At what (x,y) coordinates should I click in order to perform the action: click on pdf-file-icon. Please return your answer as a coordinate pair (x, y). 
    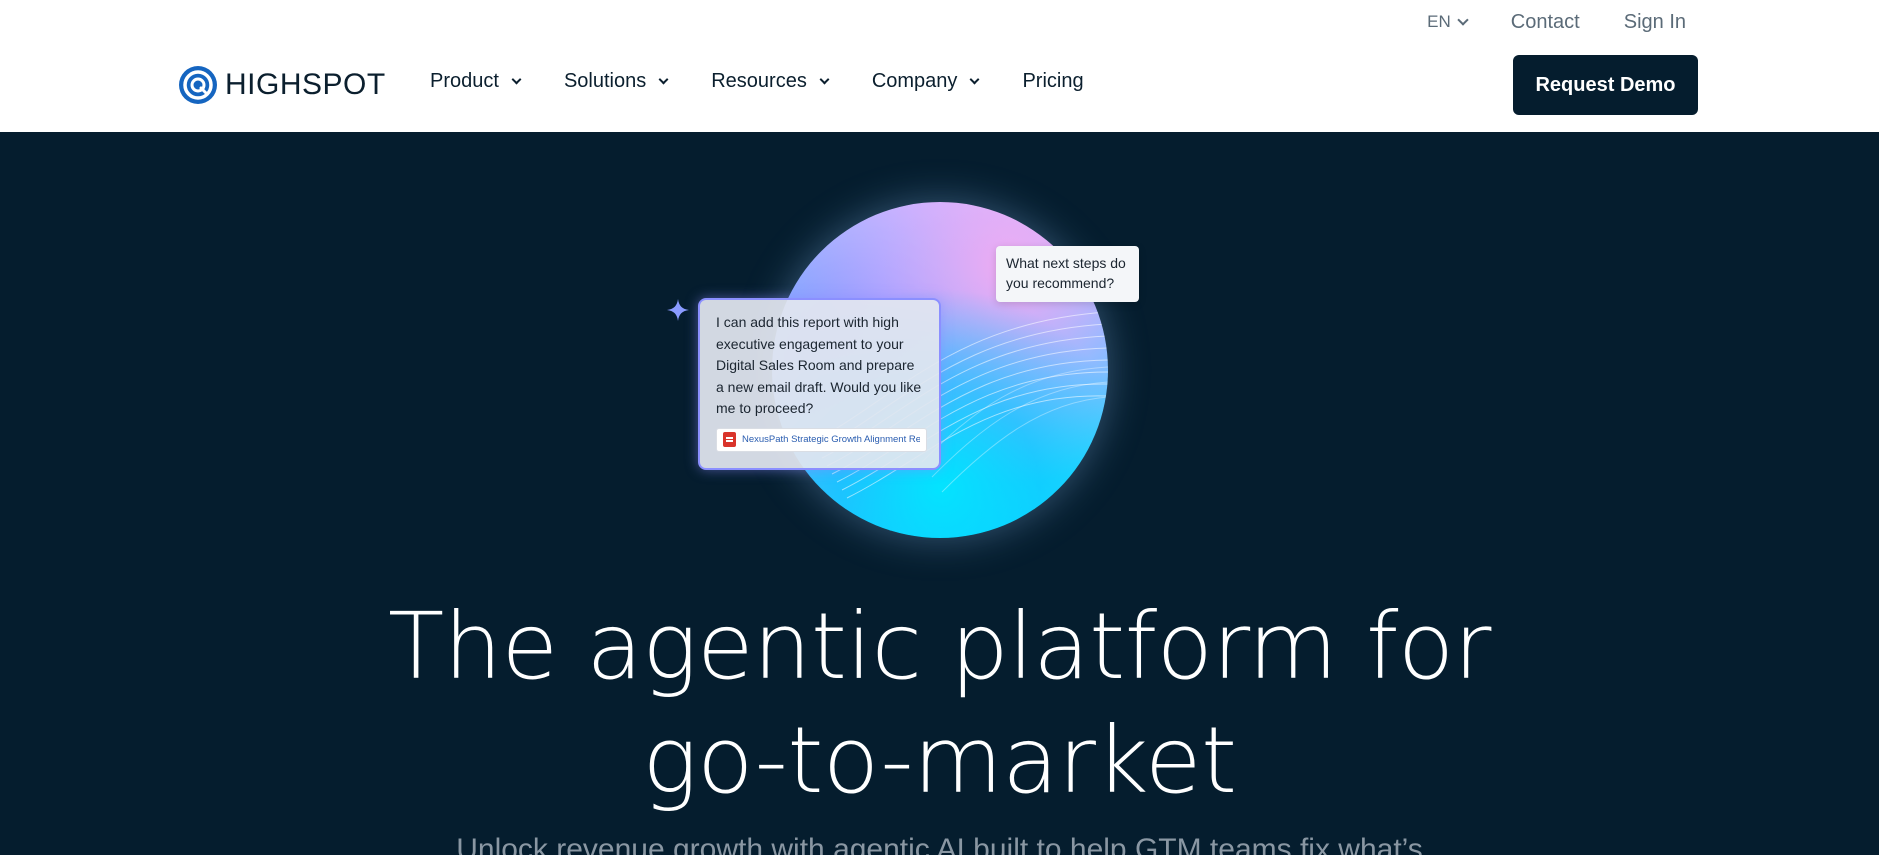
    Looking at the image, I should click on (729, 439).